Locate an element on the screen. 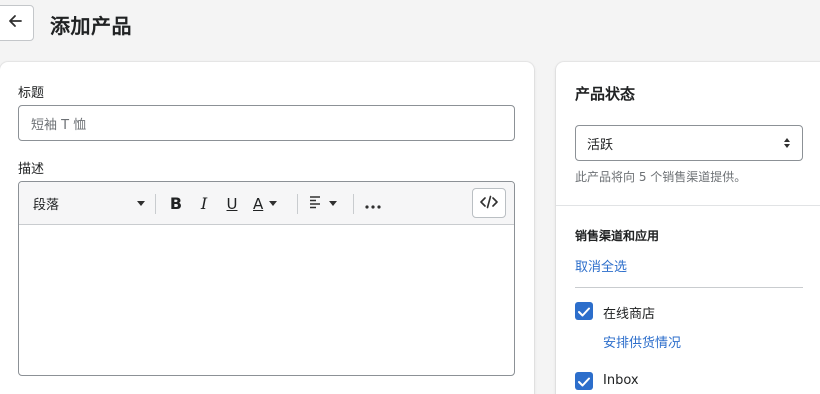 The width and height of the screenshot is (820, 394). text-color-icon: A is located at coordinates (258, 203).